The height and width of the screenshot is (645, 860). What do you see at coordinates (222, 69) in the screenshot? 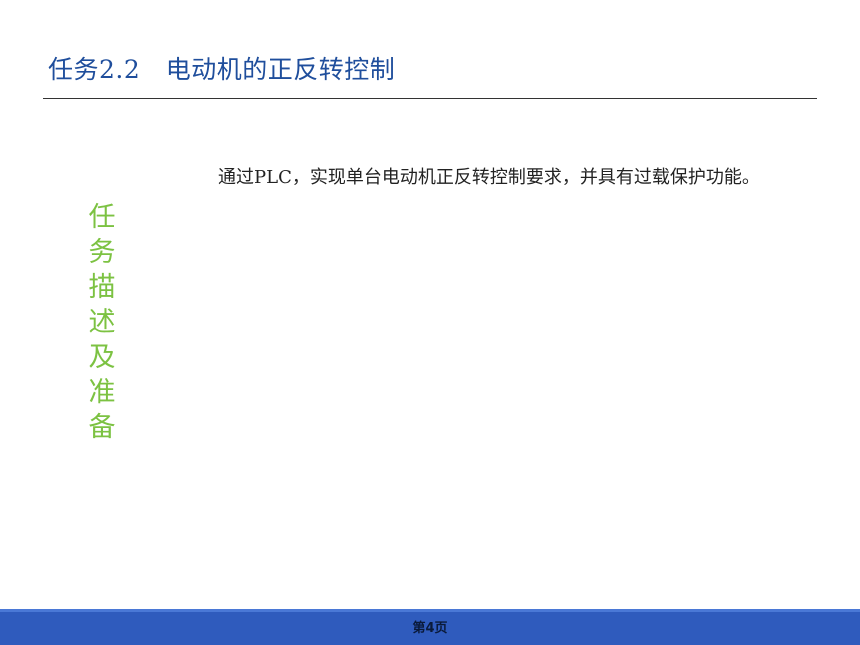
I see `slide-title: 任务2.2 电动机的正反转控制` at bounding box center [222, 69].